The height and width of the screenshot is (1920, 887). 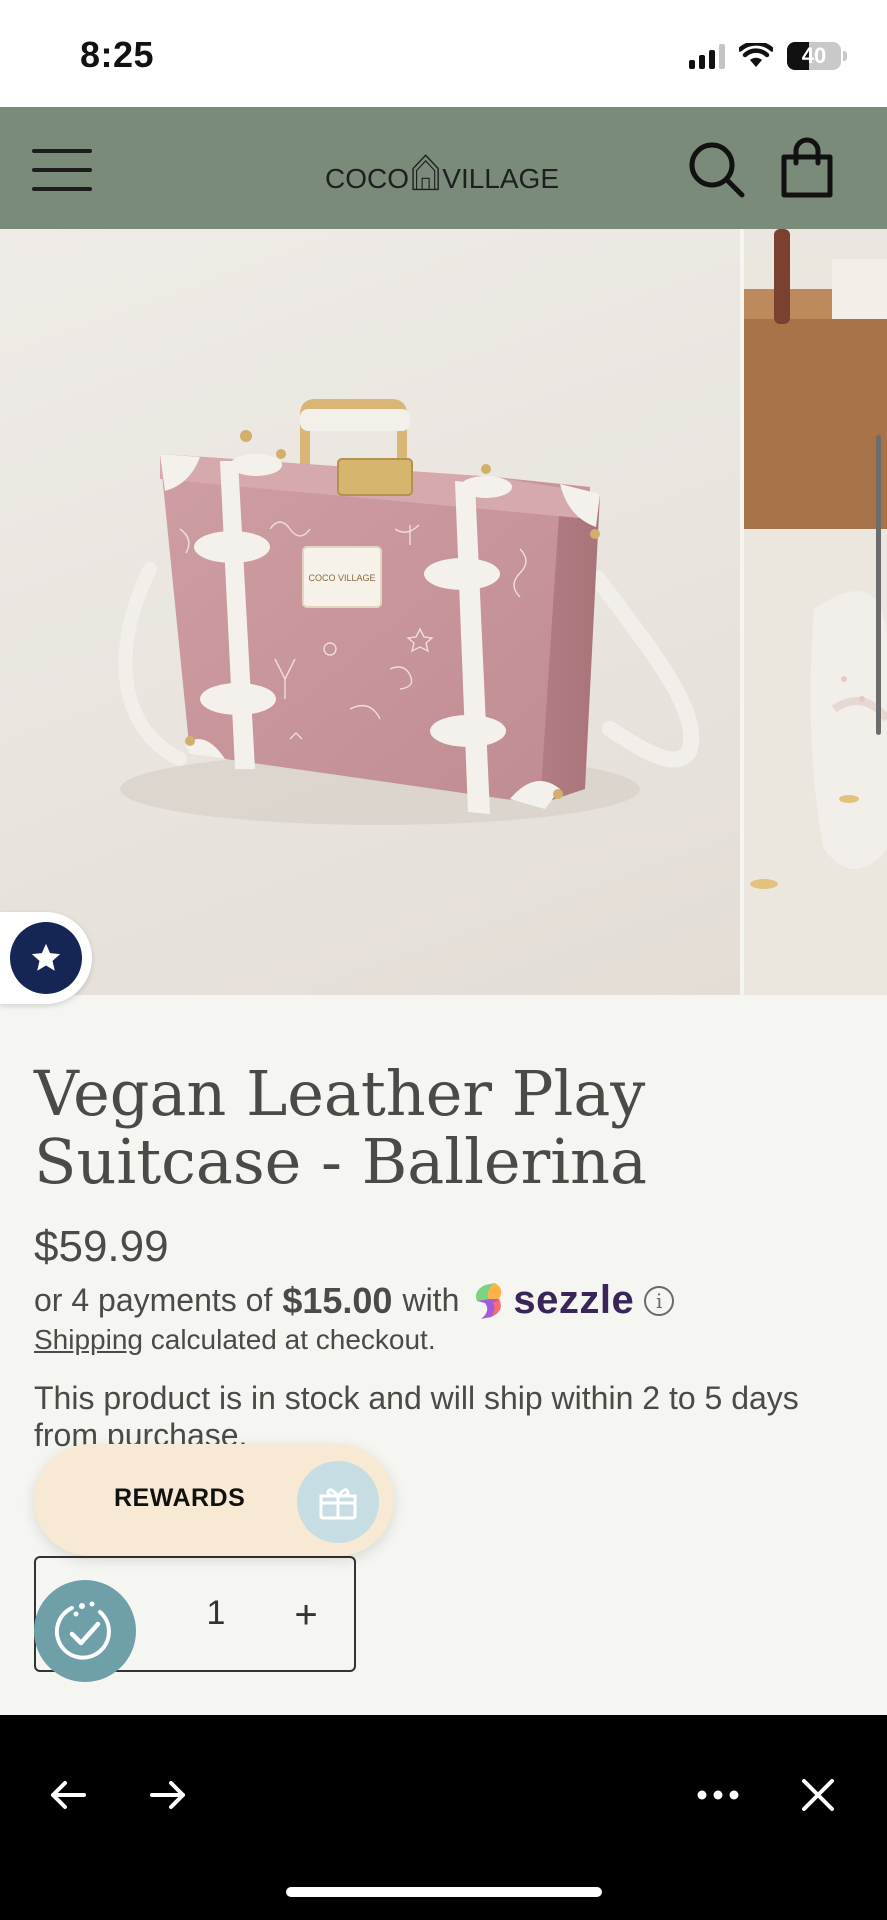 What do you see at coordinates (443, 53) in the screenshot?
I see `status-bar: 8:25 40` at bounding box center [443, 53].